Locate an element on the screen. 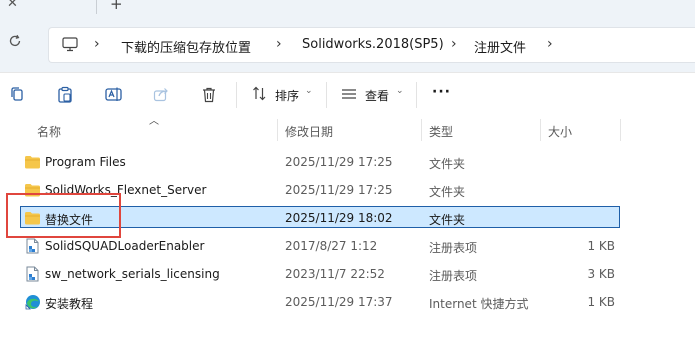 The height and width of the screenshot is (358, 695). file-name: Program Files is located at coordinates (85, 162).